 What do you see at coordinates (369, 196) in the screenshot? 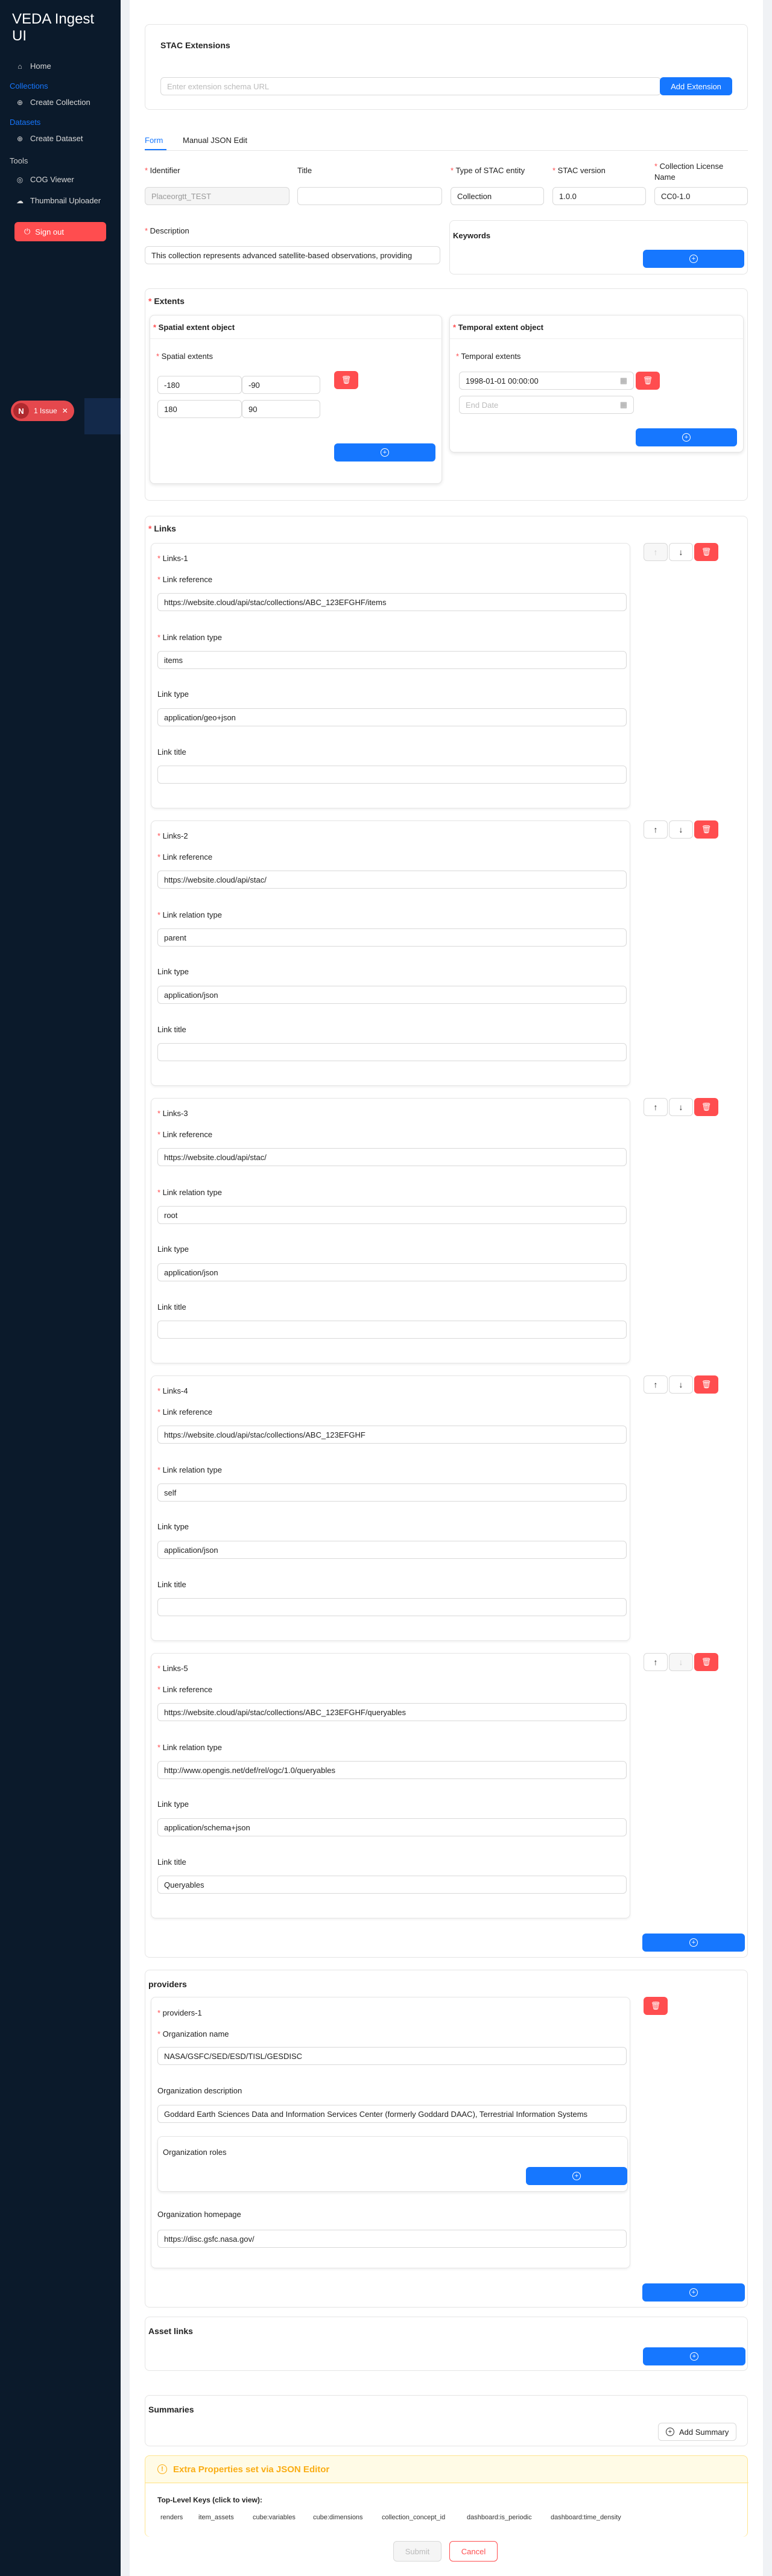
I see `title-input` at bounding box center [369, 196].